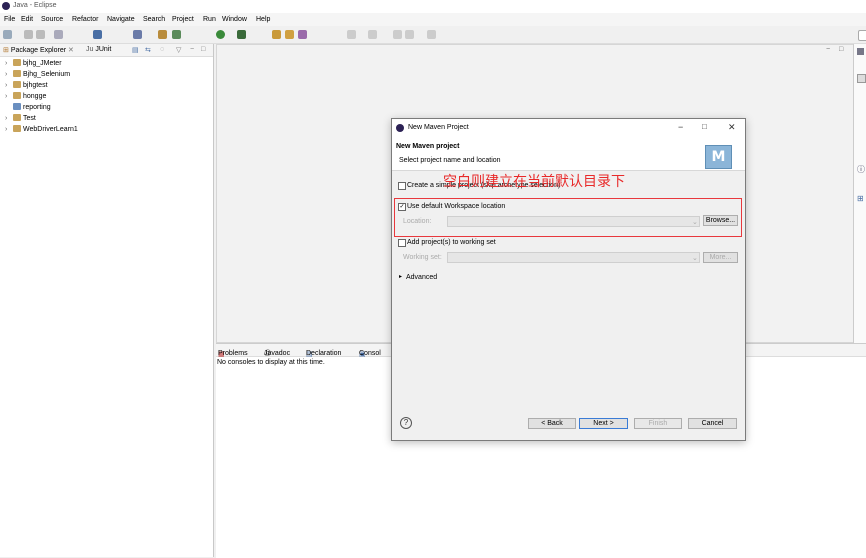  I want to click on help-icon: ?, so click(406, 423).